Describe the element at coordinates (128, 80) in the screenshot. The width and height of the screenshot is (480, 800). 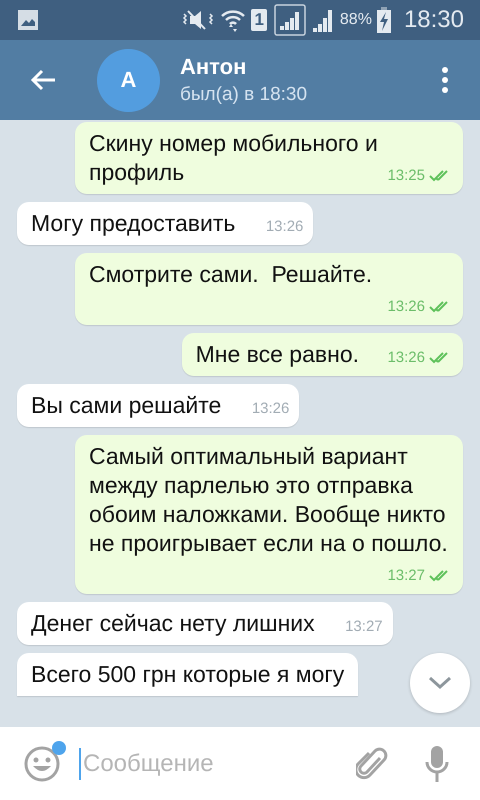
I see `avatar: А` at that location.